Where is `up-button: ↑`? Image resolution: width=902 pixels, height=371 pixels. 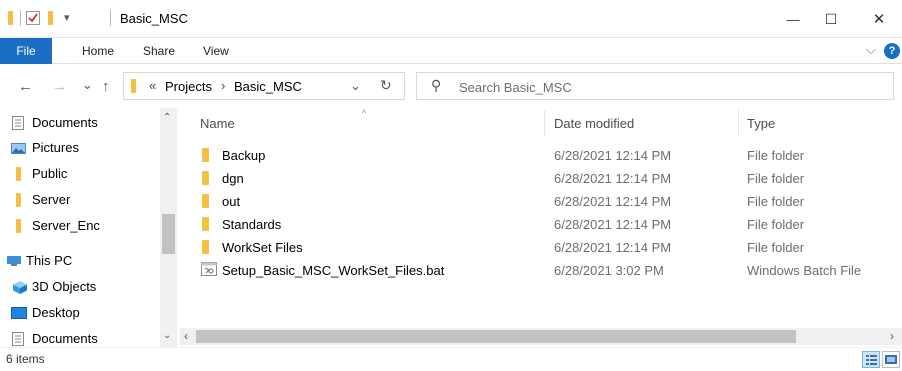 up-button: ↑ is located at coordinates (106, 86).